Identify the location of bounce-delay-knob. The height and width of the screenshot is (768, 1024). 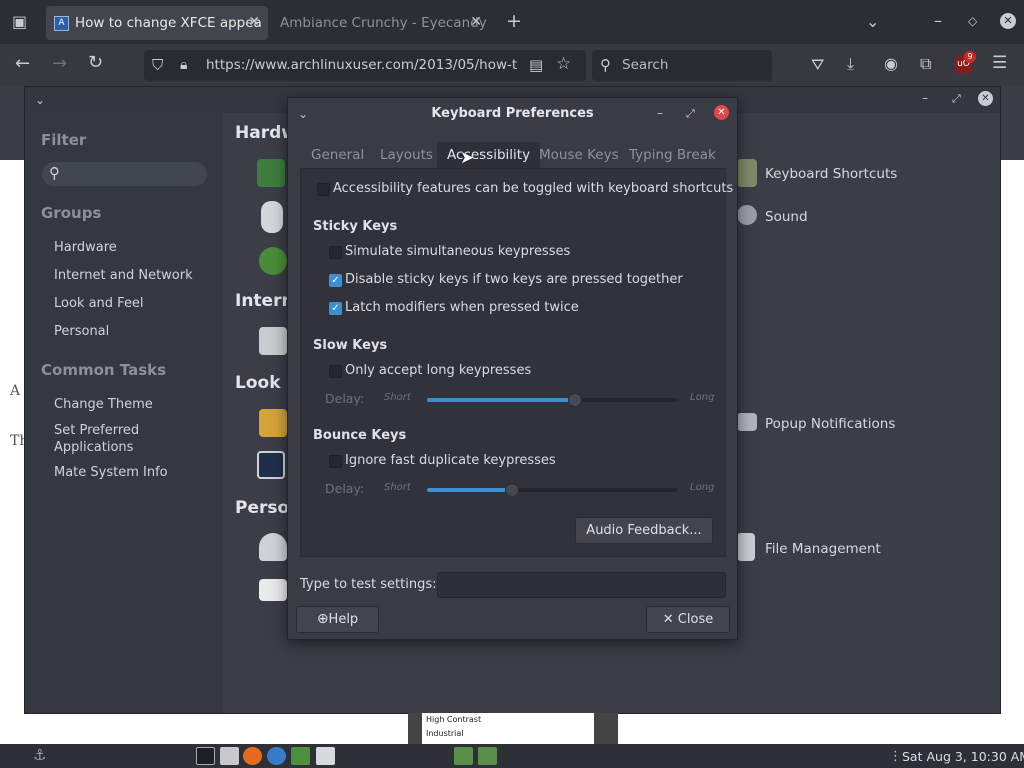
(512, 490).